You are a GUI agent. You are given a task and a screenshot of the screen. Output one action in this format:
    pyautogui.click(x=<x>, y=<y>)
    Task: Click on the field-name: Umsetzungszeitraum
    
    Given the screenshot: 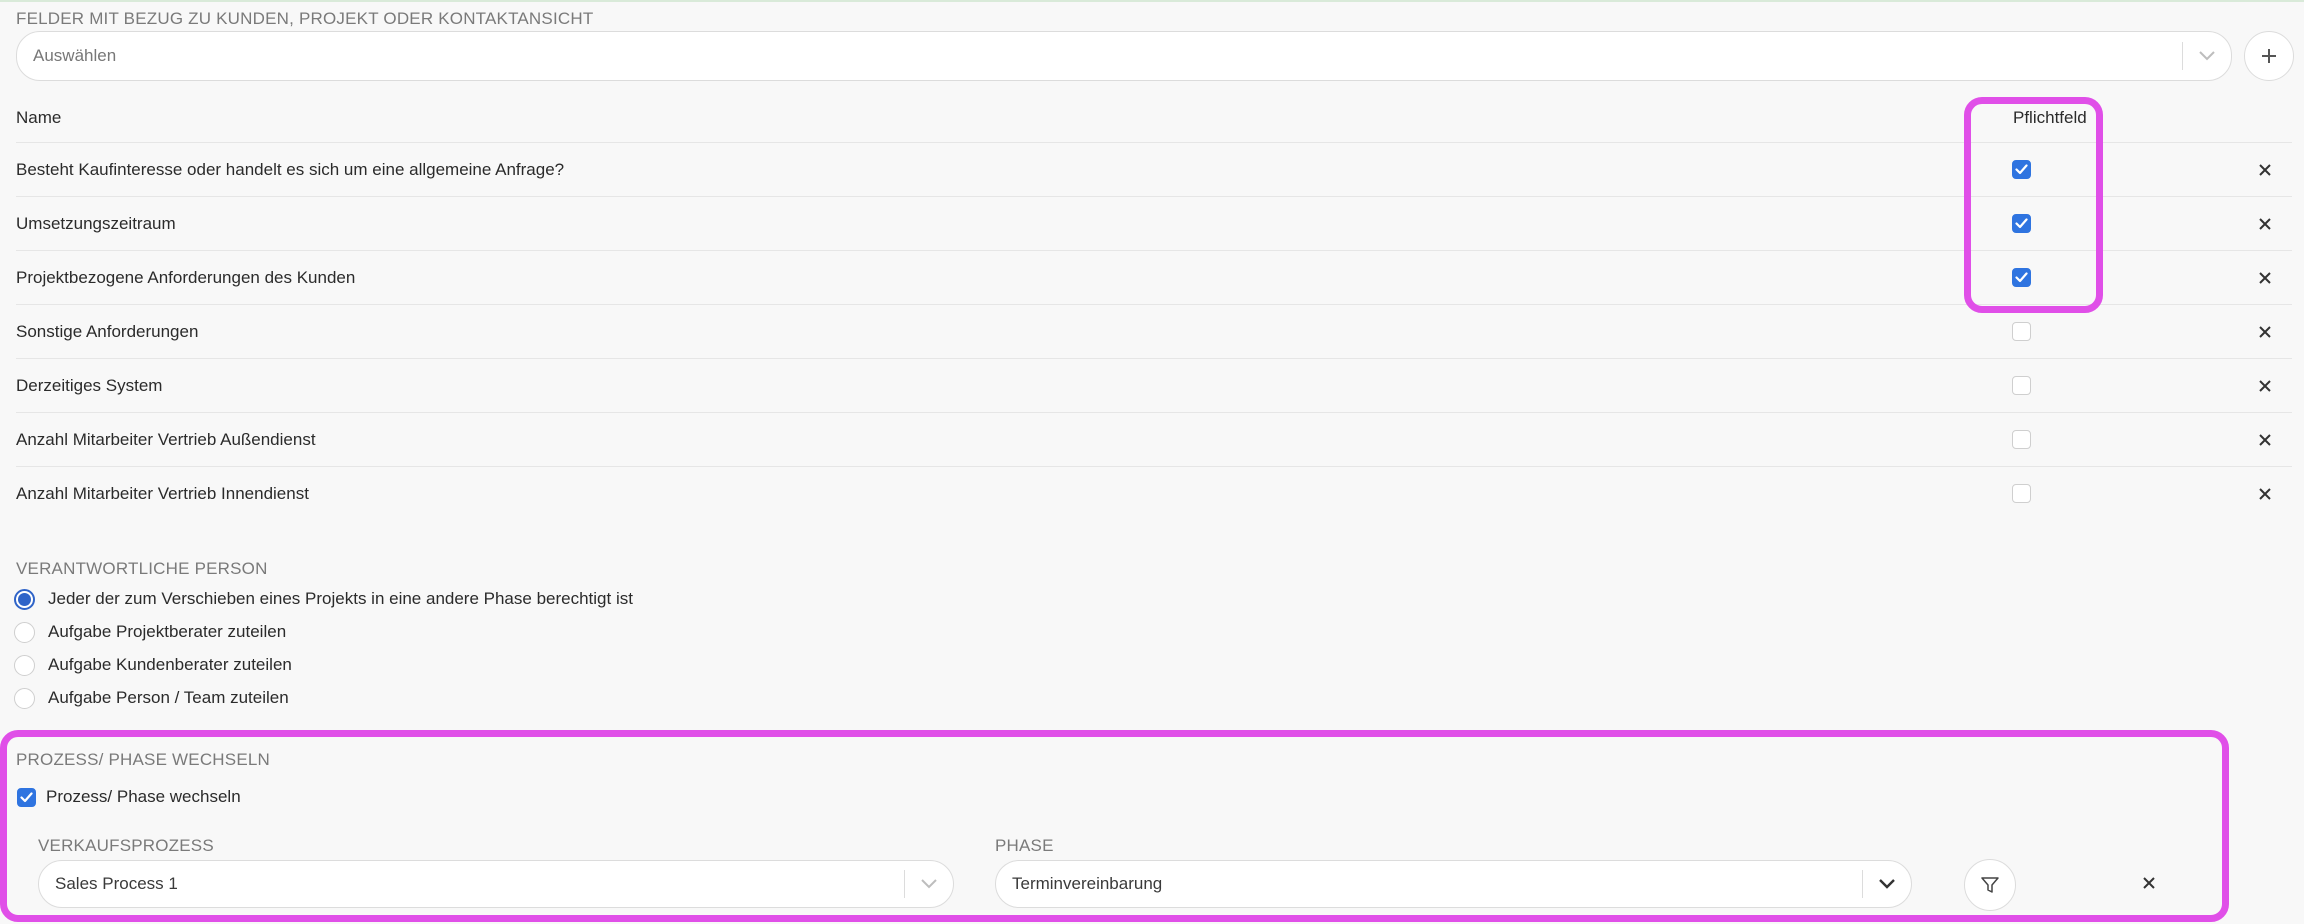 What is the action you would take?
    pyautogui.click(x=96, y=223)
    